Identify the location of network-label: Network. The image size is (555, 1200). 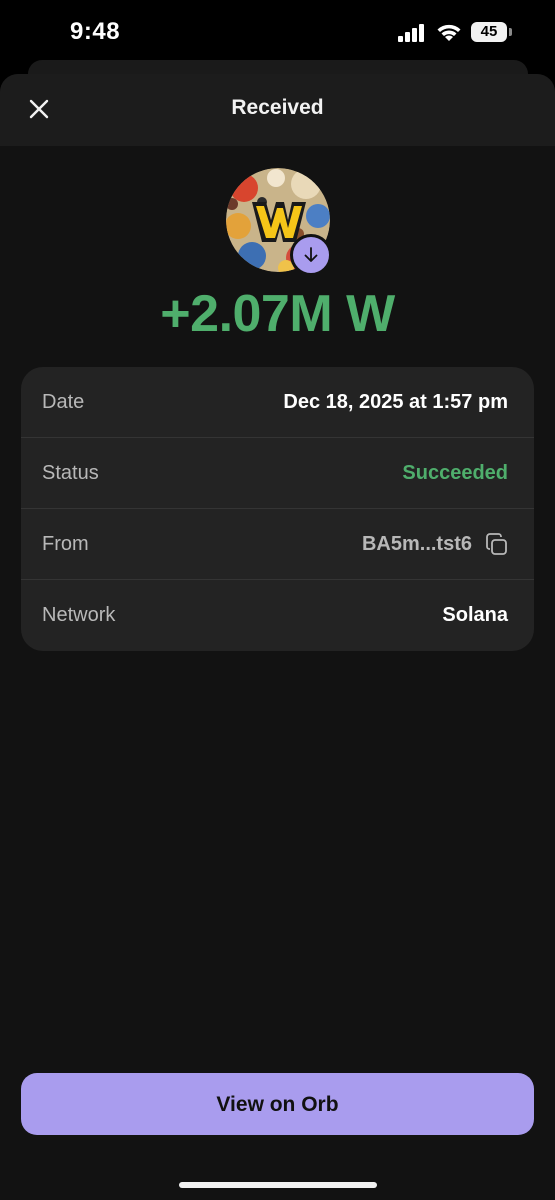
(79, 615).